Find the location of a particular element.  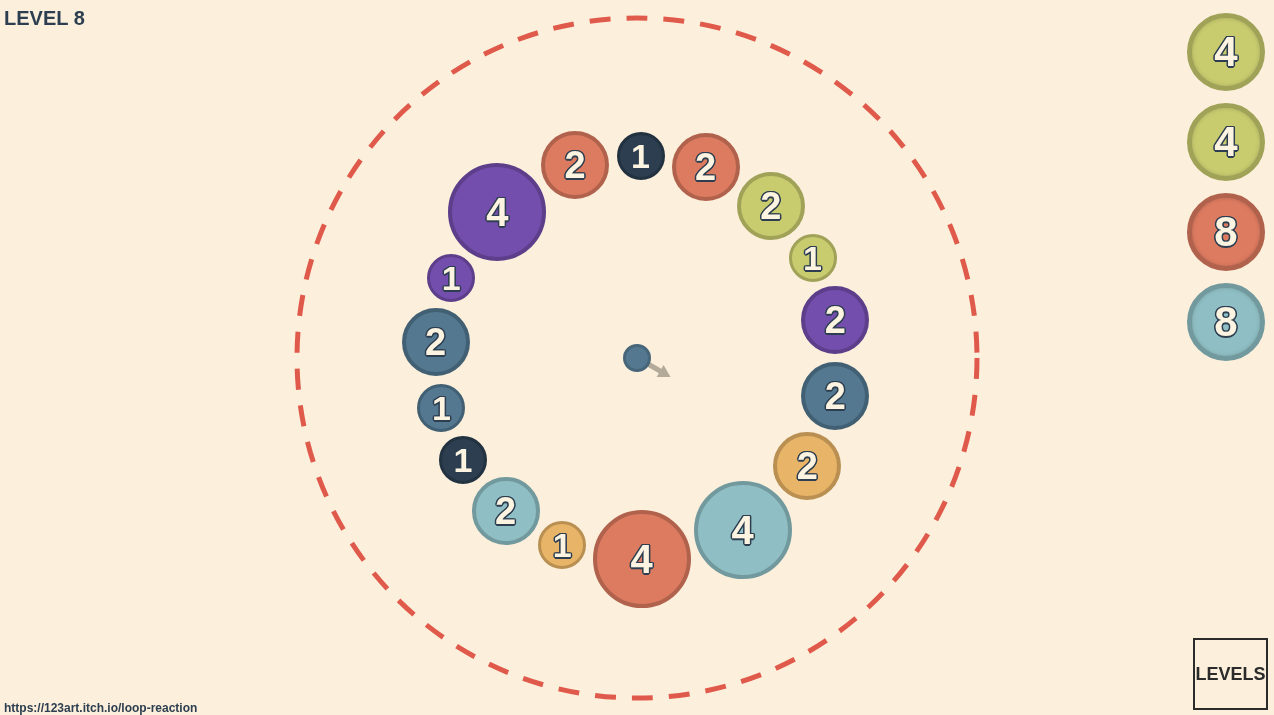

levels-button: LEVELS is located at coordinates (1230, 674).